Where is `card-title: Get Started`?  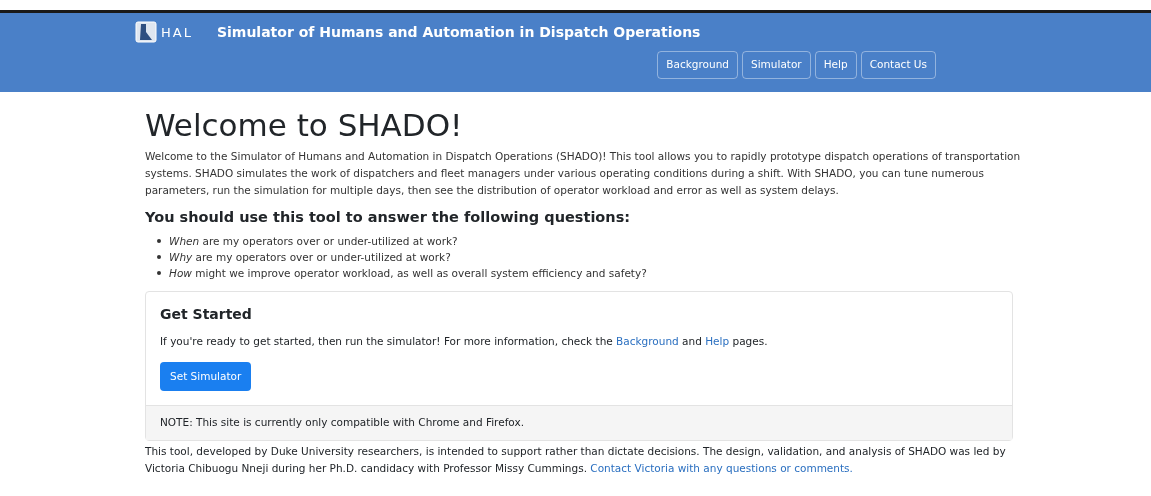
card-title: Get Started is located at coordinates (206, 314).